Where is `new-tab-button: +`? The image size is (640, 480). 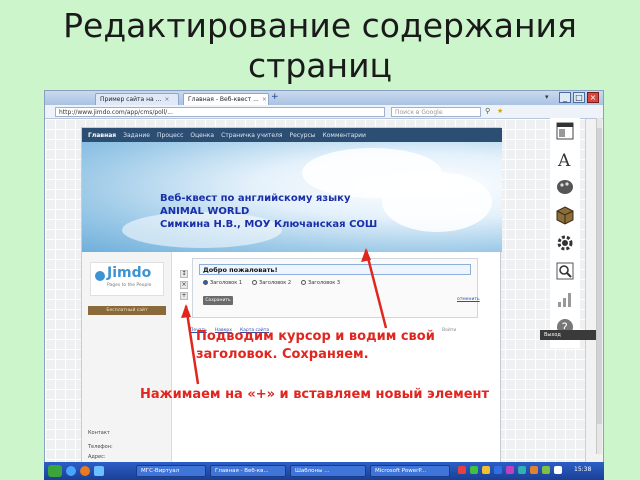 new-tab-button: + is located at coordinates (275, 97).